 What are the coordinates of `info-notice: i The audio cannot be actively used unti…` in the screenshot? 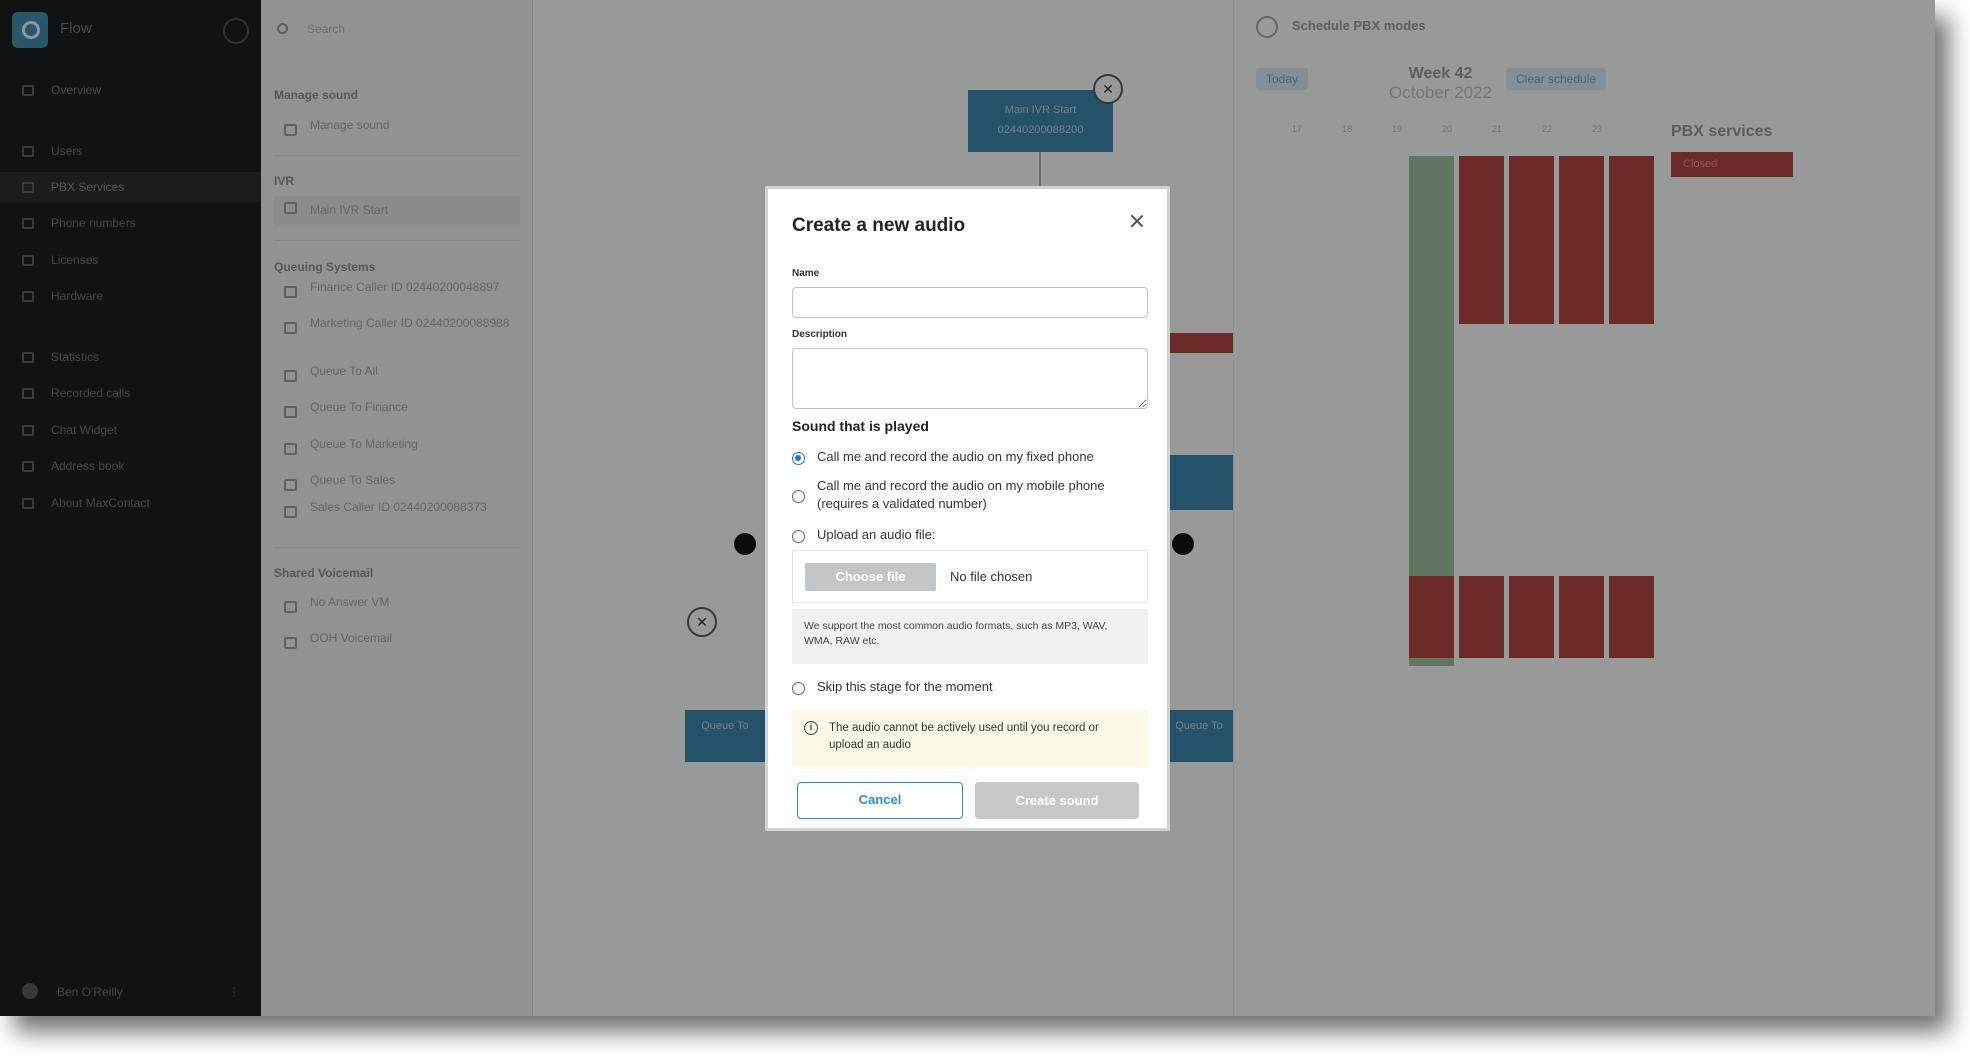 It's located at (970, 738).